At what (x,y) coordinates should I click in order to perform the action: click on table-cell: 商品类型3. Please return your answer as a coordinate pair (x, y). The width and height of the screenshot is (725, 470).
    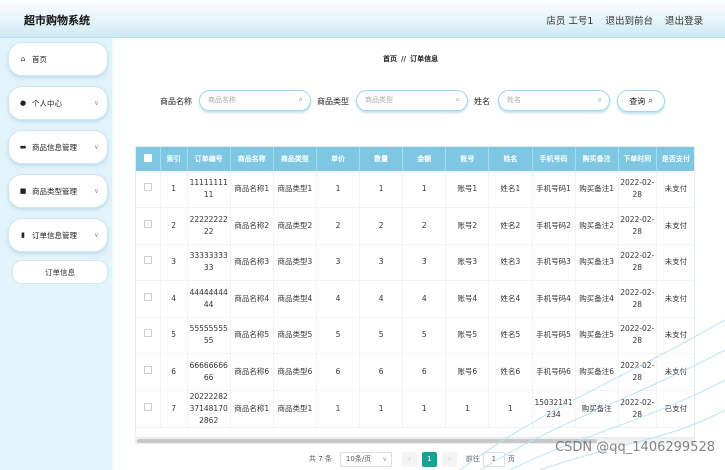
    Looking at the image, I should click on (295, 262).